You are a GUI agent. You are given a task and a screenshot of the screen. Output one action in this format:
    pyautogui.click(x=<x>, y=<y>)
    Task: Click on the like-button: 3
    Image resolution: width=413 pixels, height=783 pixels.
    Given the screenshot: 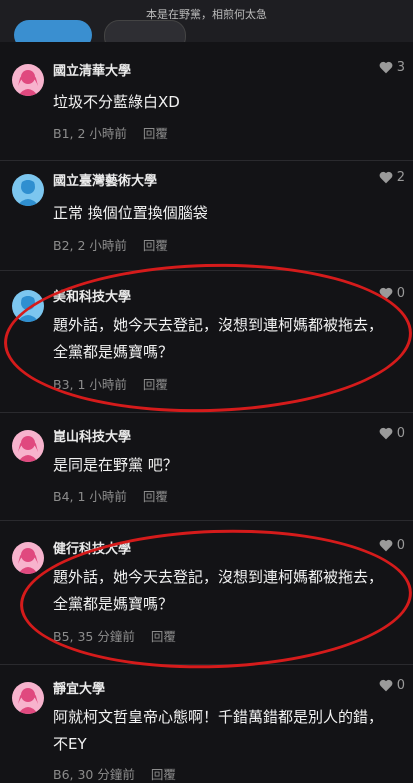 What is the action you would take?
    pyautogui.click(x=392, y=67)
    